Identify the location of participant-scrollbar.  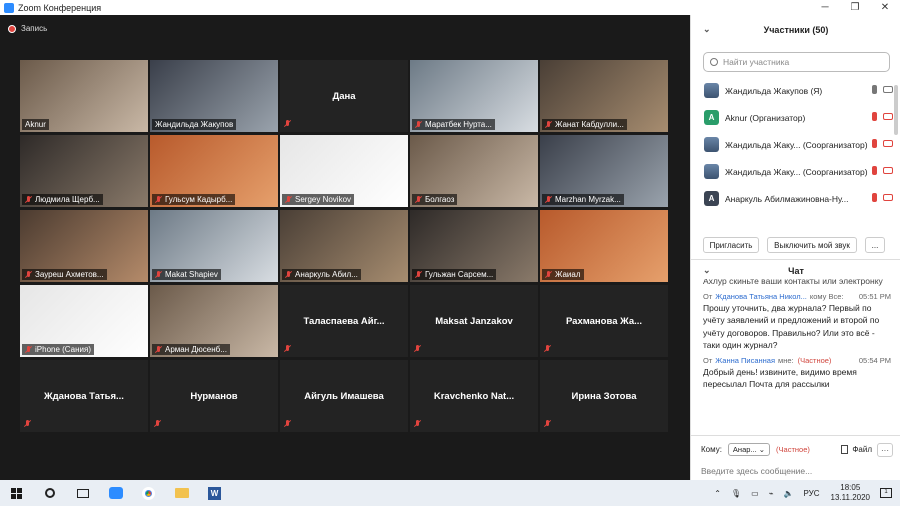
(896, 110).